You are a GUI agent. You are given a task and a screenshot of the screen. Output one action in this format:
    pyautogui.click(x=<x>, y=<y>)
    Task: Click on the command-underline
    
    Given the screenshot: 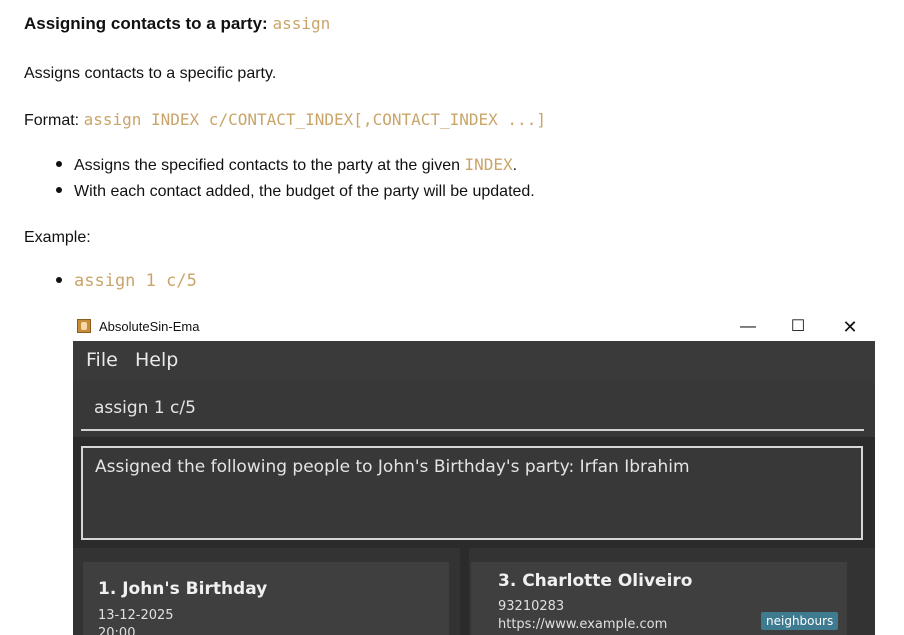 What is the action you would take?
    pyautogui.click(x=472, y=430)
    